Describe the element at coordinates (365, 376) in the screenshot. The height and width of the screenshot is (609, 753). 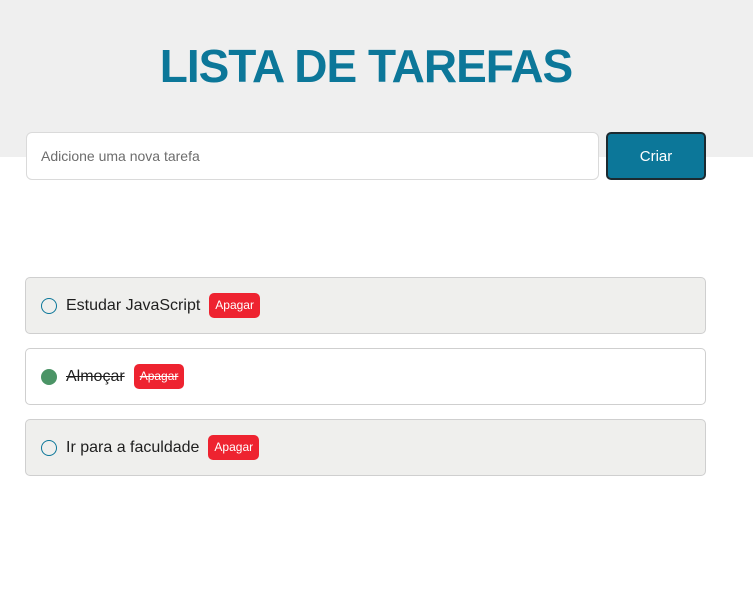
I see `task-item: Almoçar Apagar` at that location.